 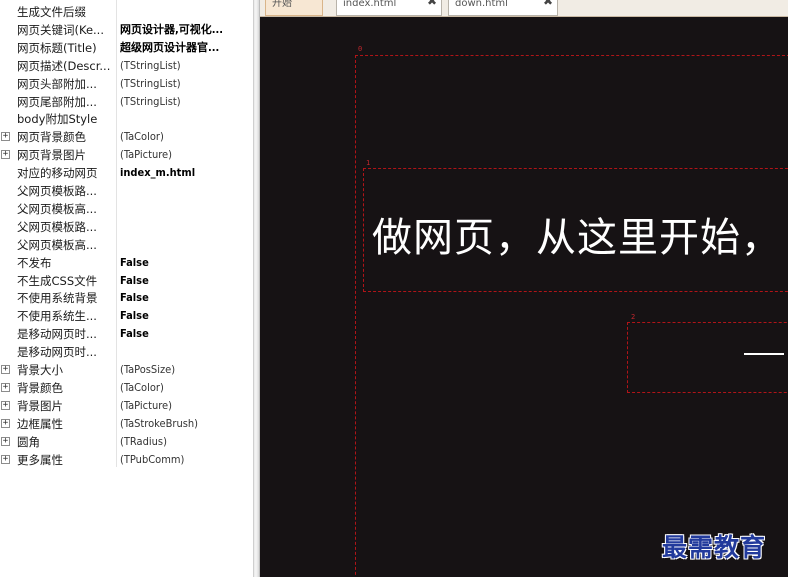 I want to click on subheadline-box, so click(x=707, y=357).